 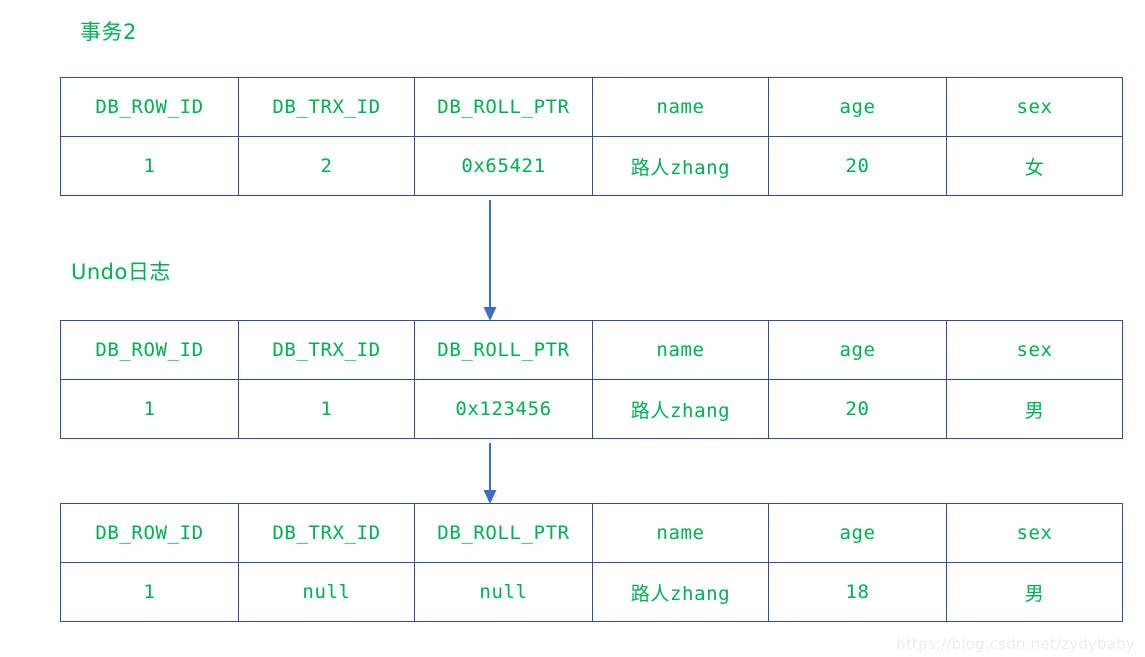 What do you see at coordinates (503, 409) in the screenshot?
I see `cell-db-roll-ptr: 0x123456` at bounding box center [503, 409].